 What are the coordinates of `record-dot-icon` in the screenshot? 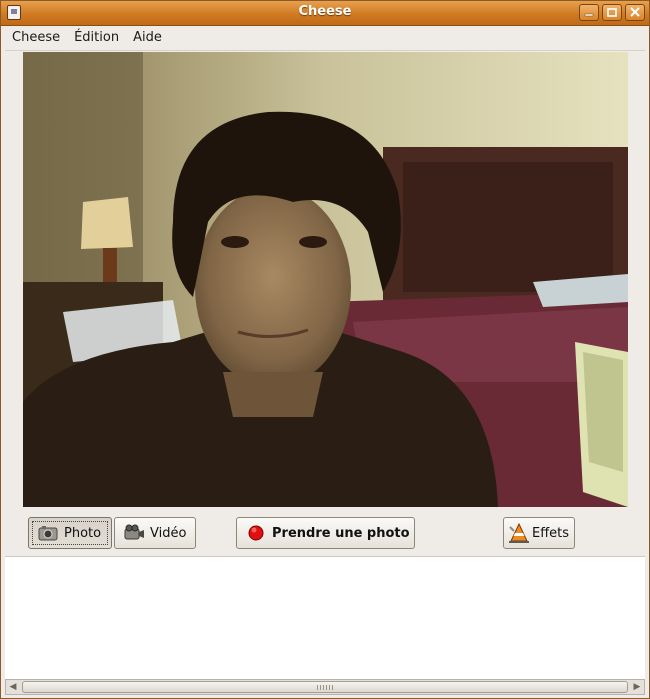 It's located at (256, 533).